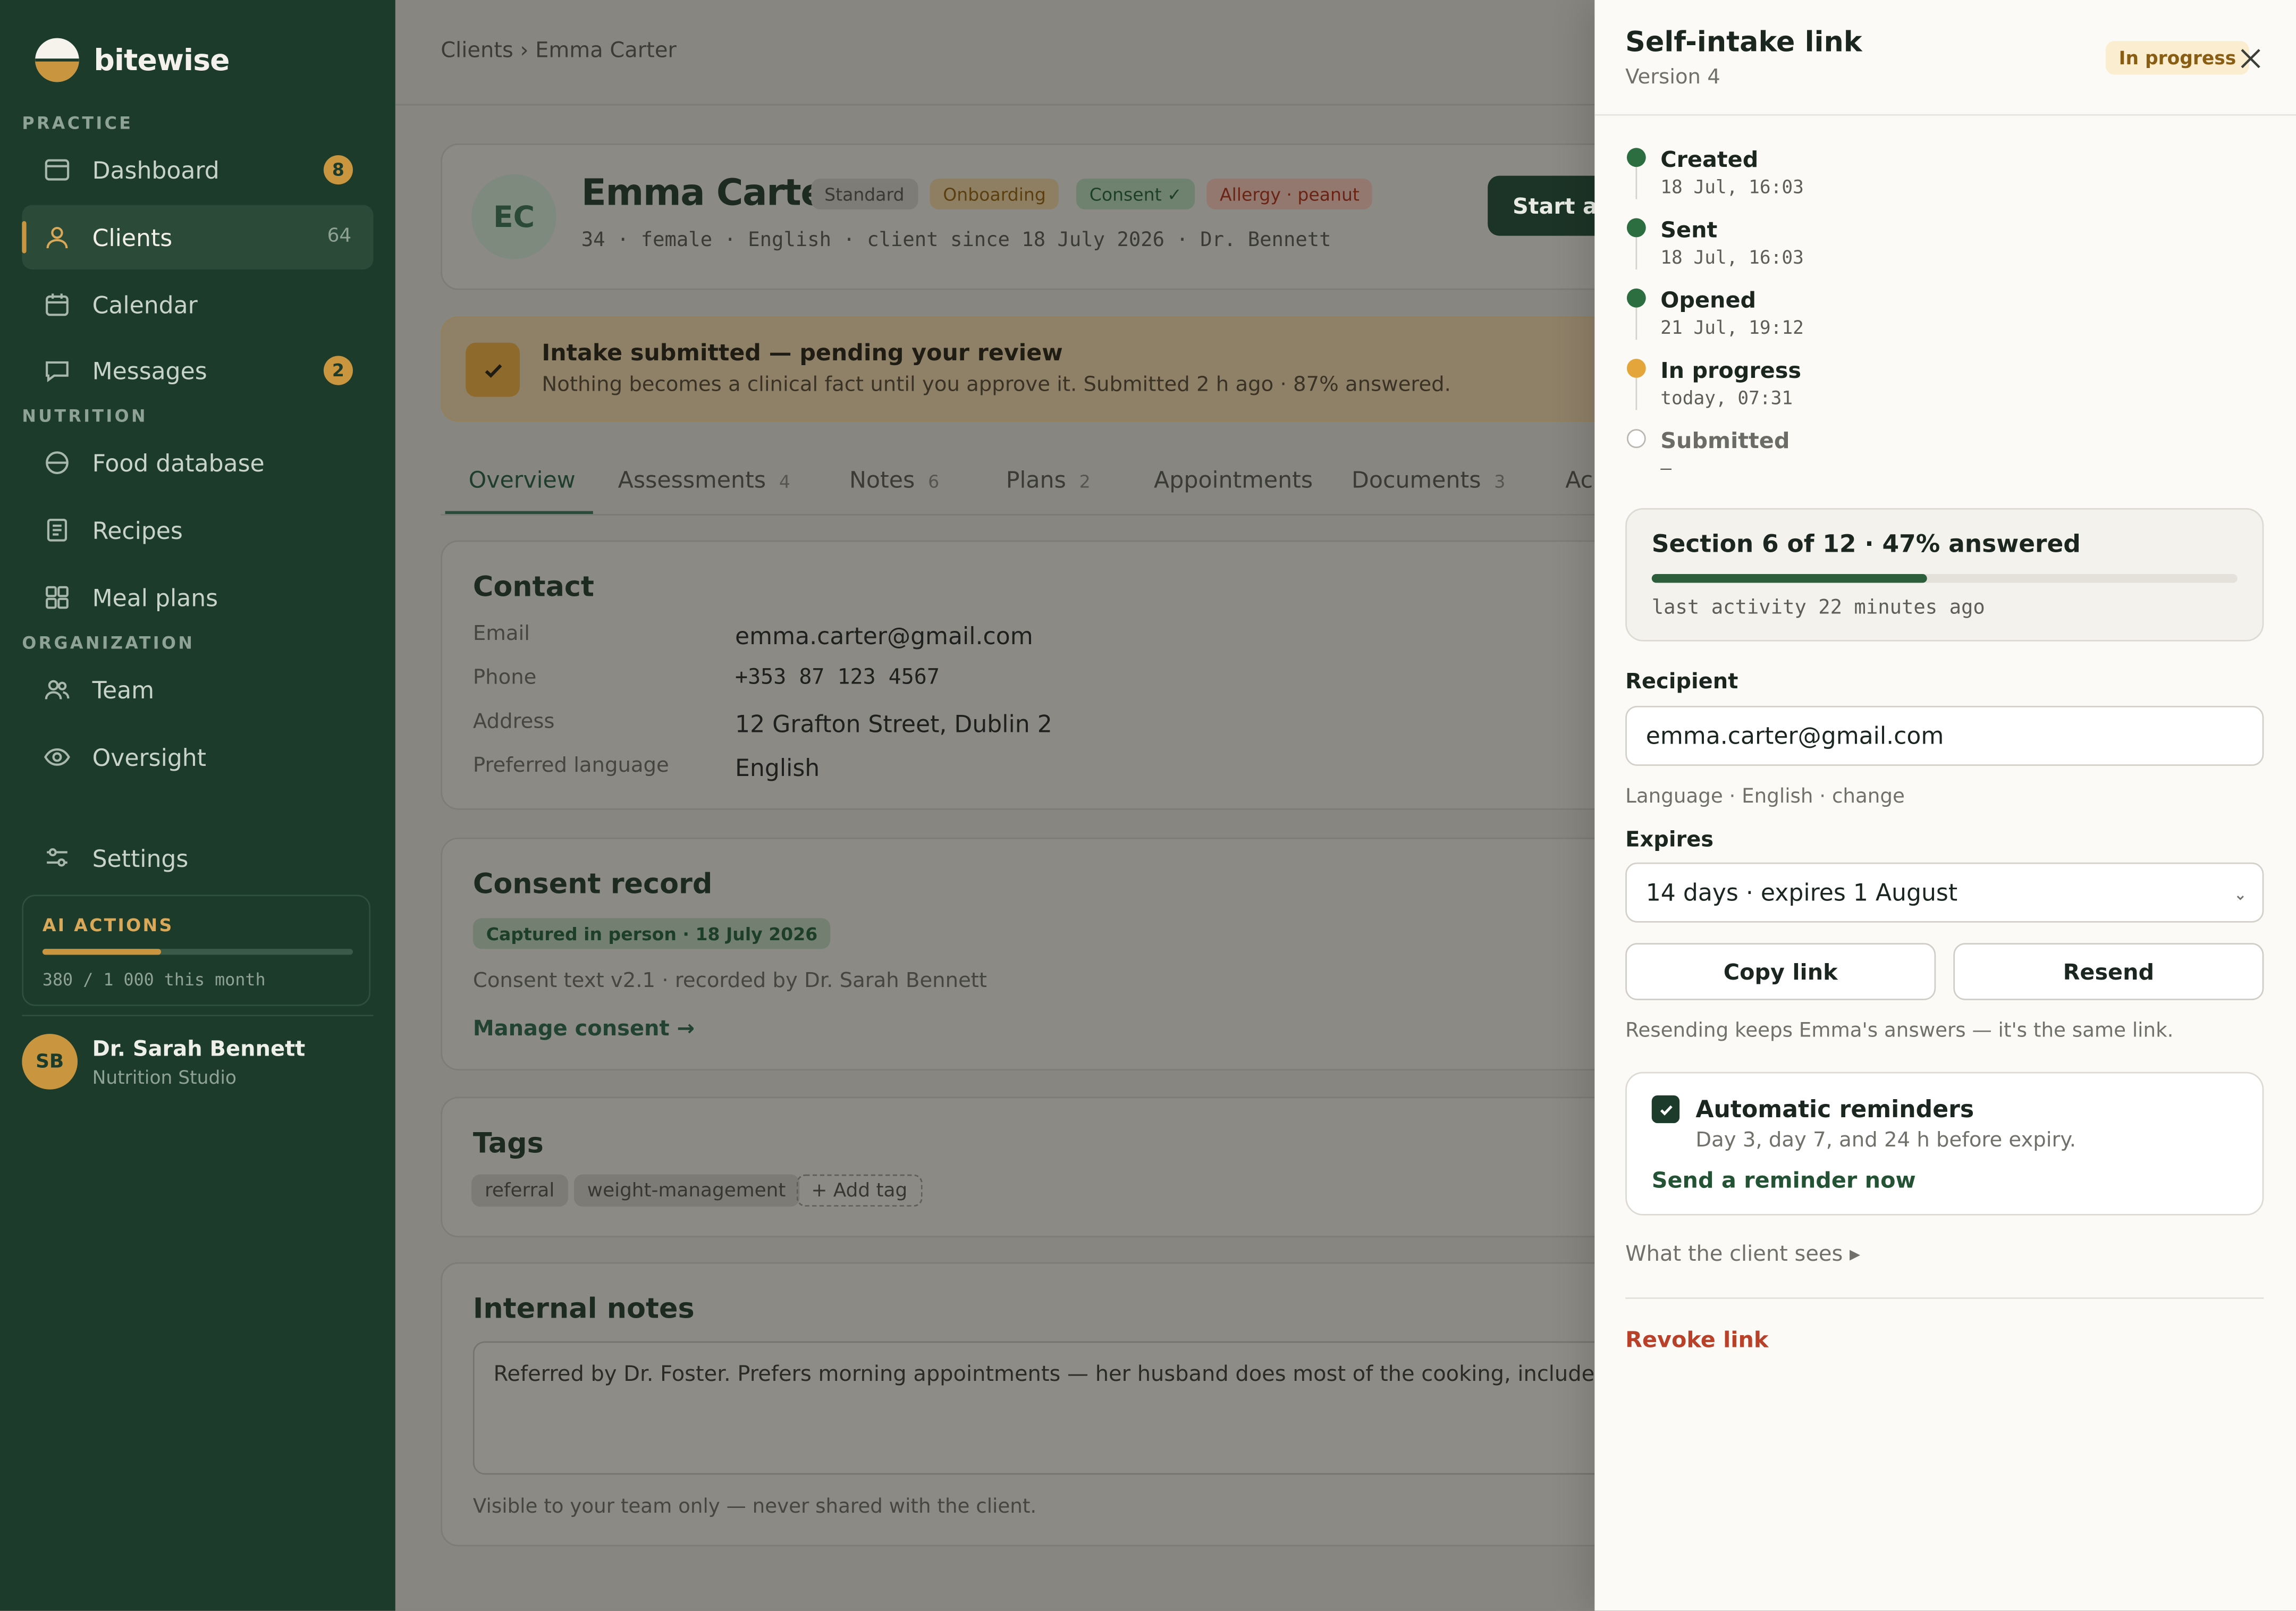 The image size is (2296, 1611). I want to click on address-label: Address, so click(513, 722).